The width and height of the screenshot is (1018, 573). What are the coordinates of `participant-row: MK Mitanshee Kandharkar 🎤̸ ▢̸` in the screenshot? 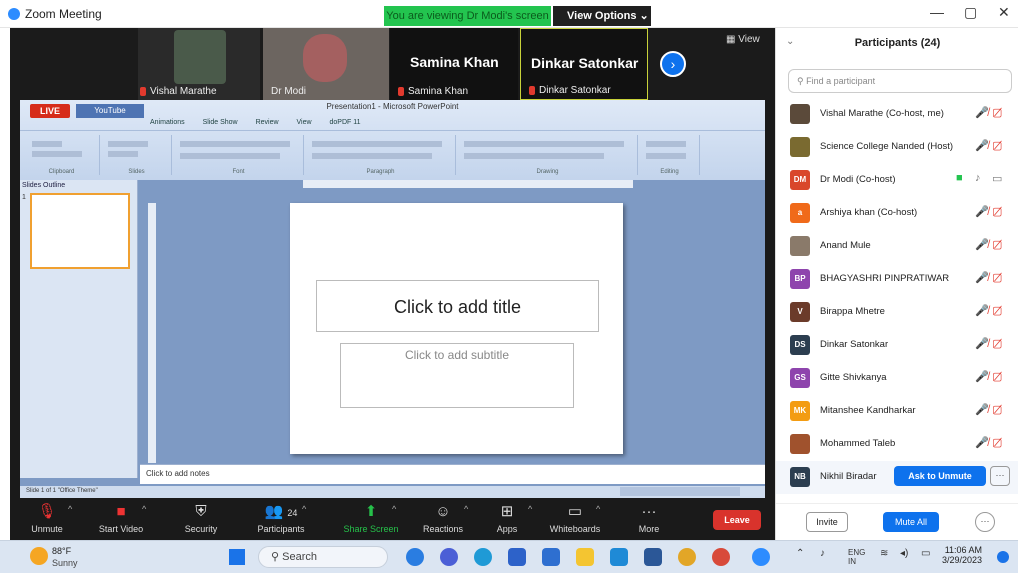 It's located at (897, 411).